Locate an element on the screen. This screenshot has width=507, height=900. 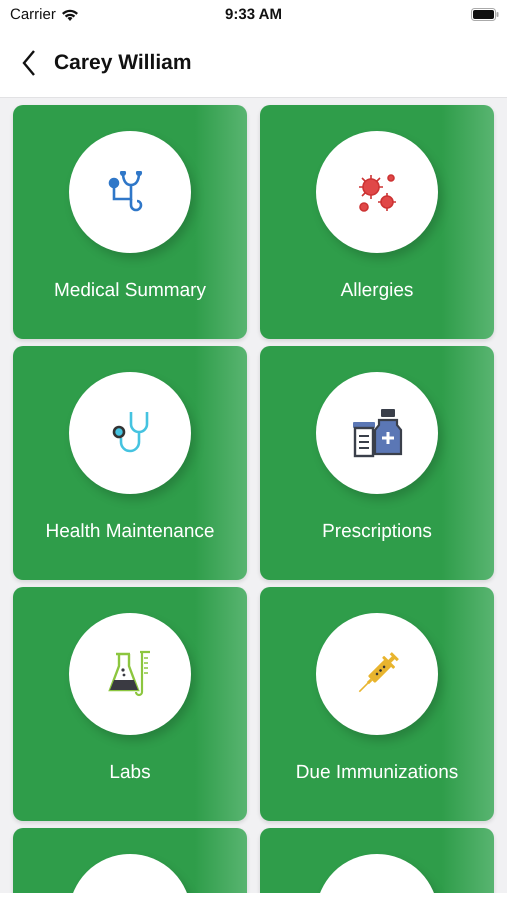
lab-flask-icon is located at coordinates (130, 674).